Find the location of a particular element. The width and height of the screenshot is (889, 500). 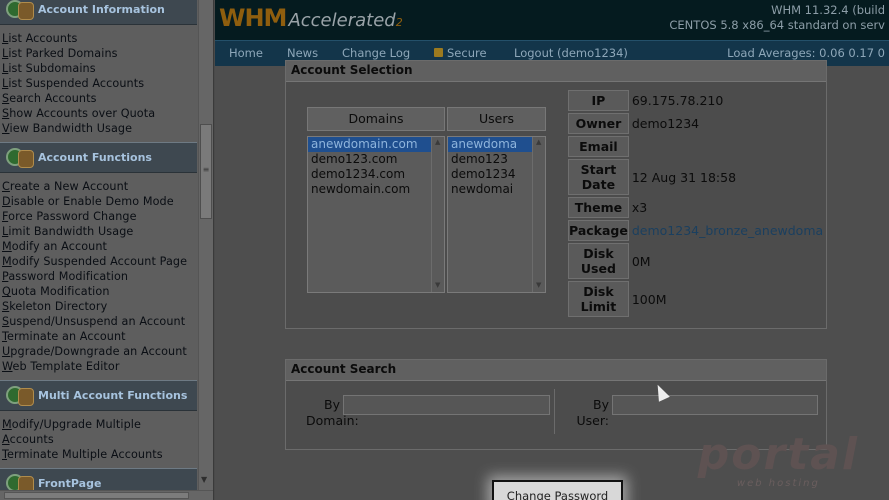

info-row-ip: IP 69.175.78.210 is located at coordinates (695, 100).